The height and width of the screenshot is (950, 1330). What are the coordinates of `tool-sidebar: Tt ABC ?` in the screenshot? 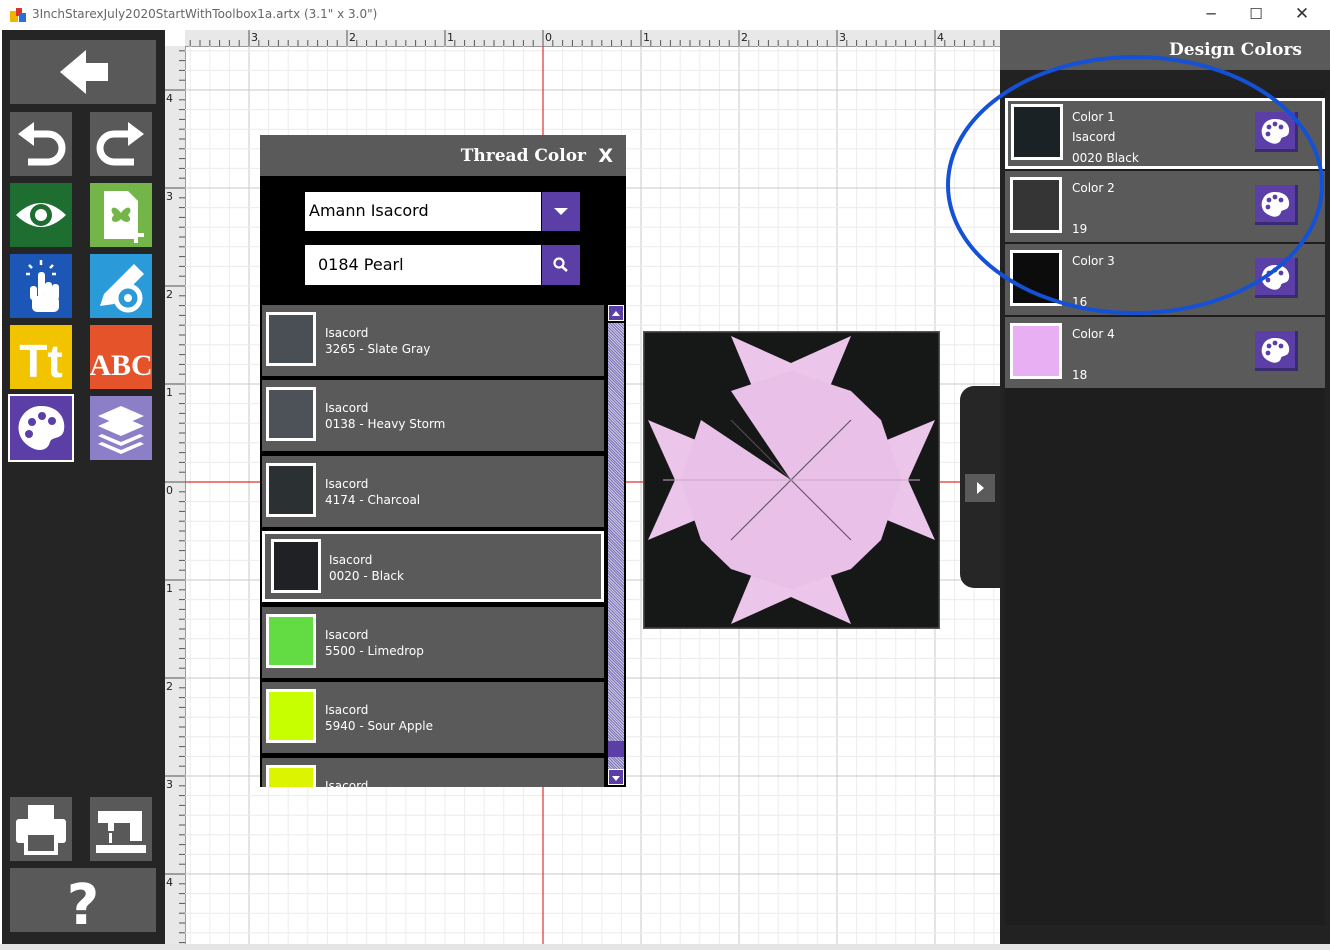 It's located at (83, 490).